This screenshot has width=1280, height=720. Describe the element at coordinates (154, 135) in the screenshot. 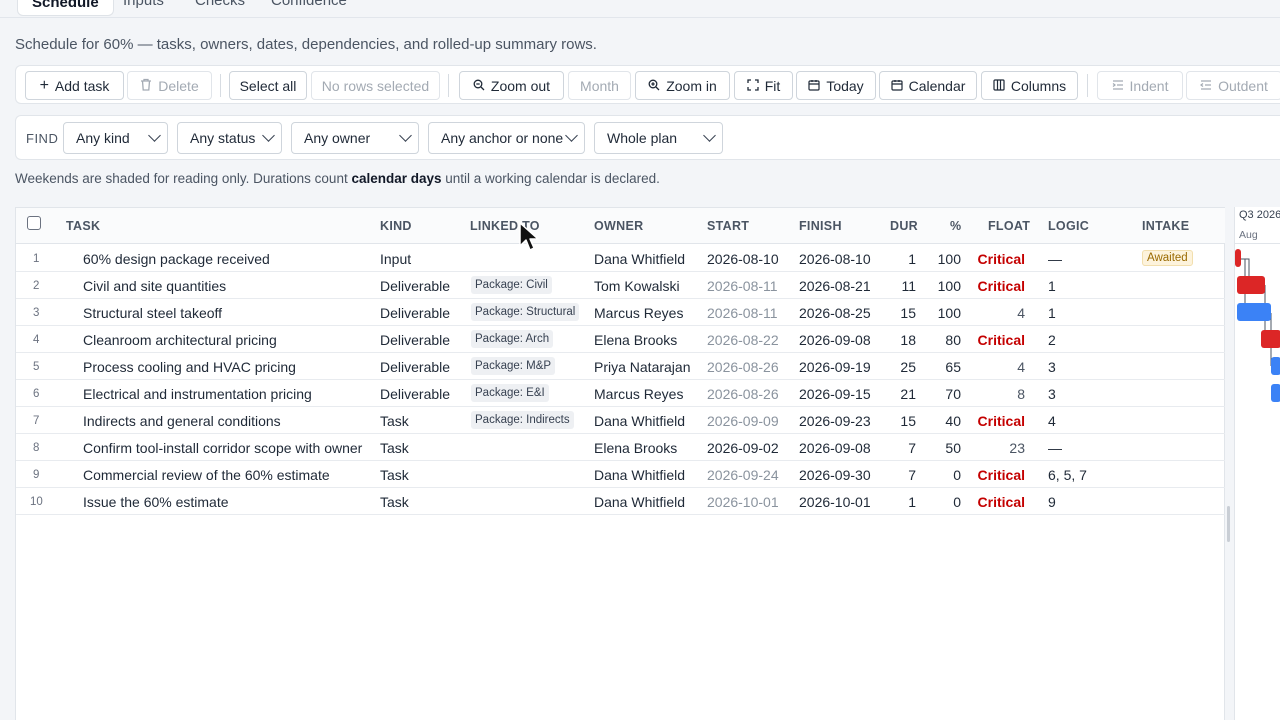

I see `chevron-down-icon` at that location.